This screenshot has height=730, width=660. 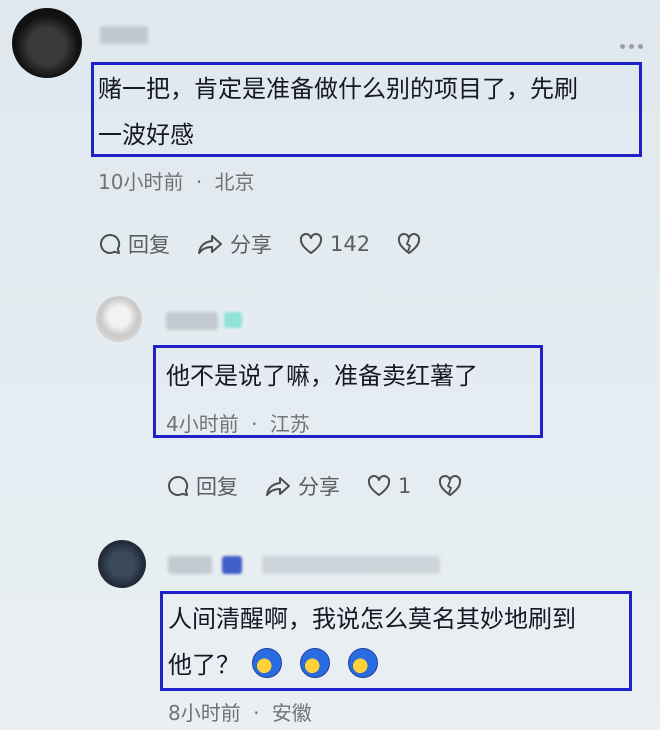 What do you see at coordinates (204, 713) in the screenshot?
I see `reply-time-2: 8小时前` at bounding box center [204, 713].